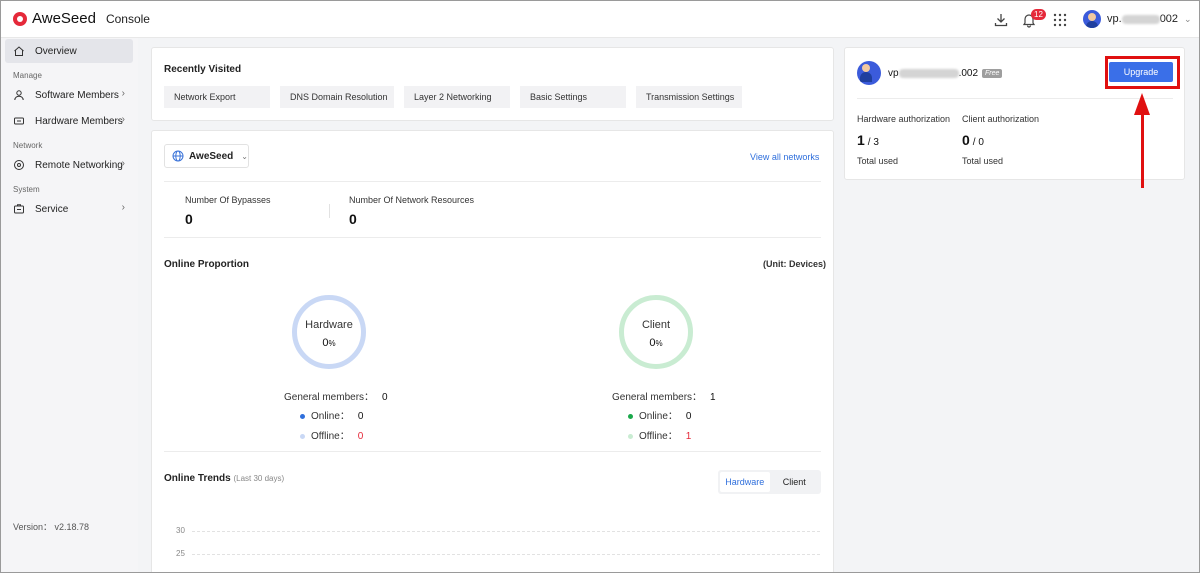 This screenshot has width=1200, height=573. What do you see at coordinates (664, 397) in the screenshot?
I see `client-general-members: General members： 1` at bounding box center [664, 397].